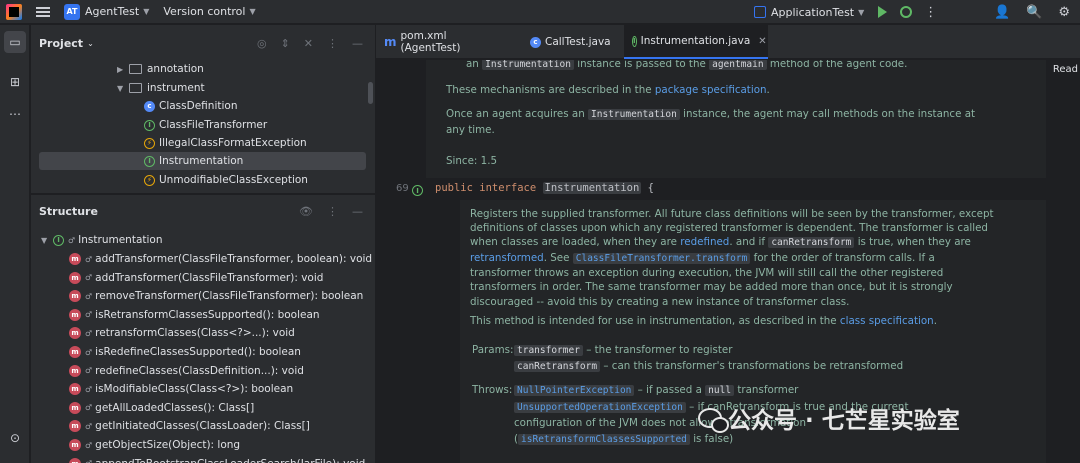  What do you see at coordinates (204, 11) in the screenshot?
I see `version-control-menu: Version control` at bounding box center [204, 11].